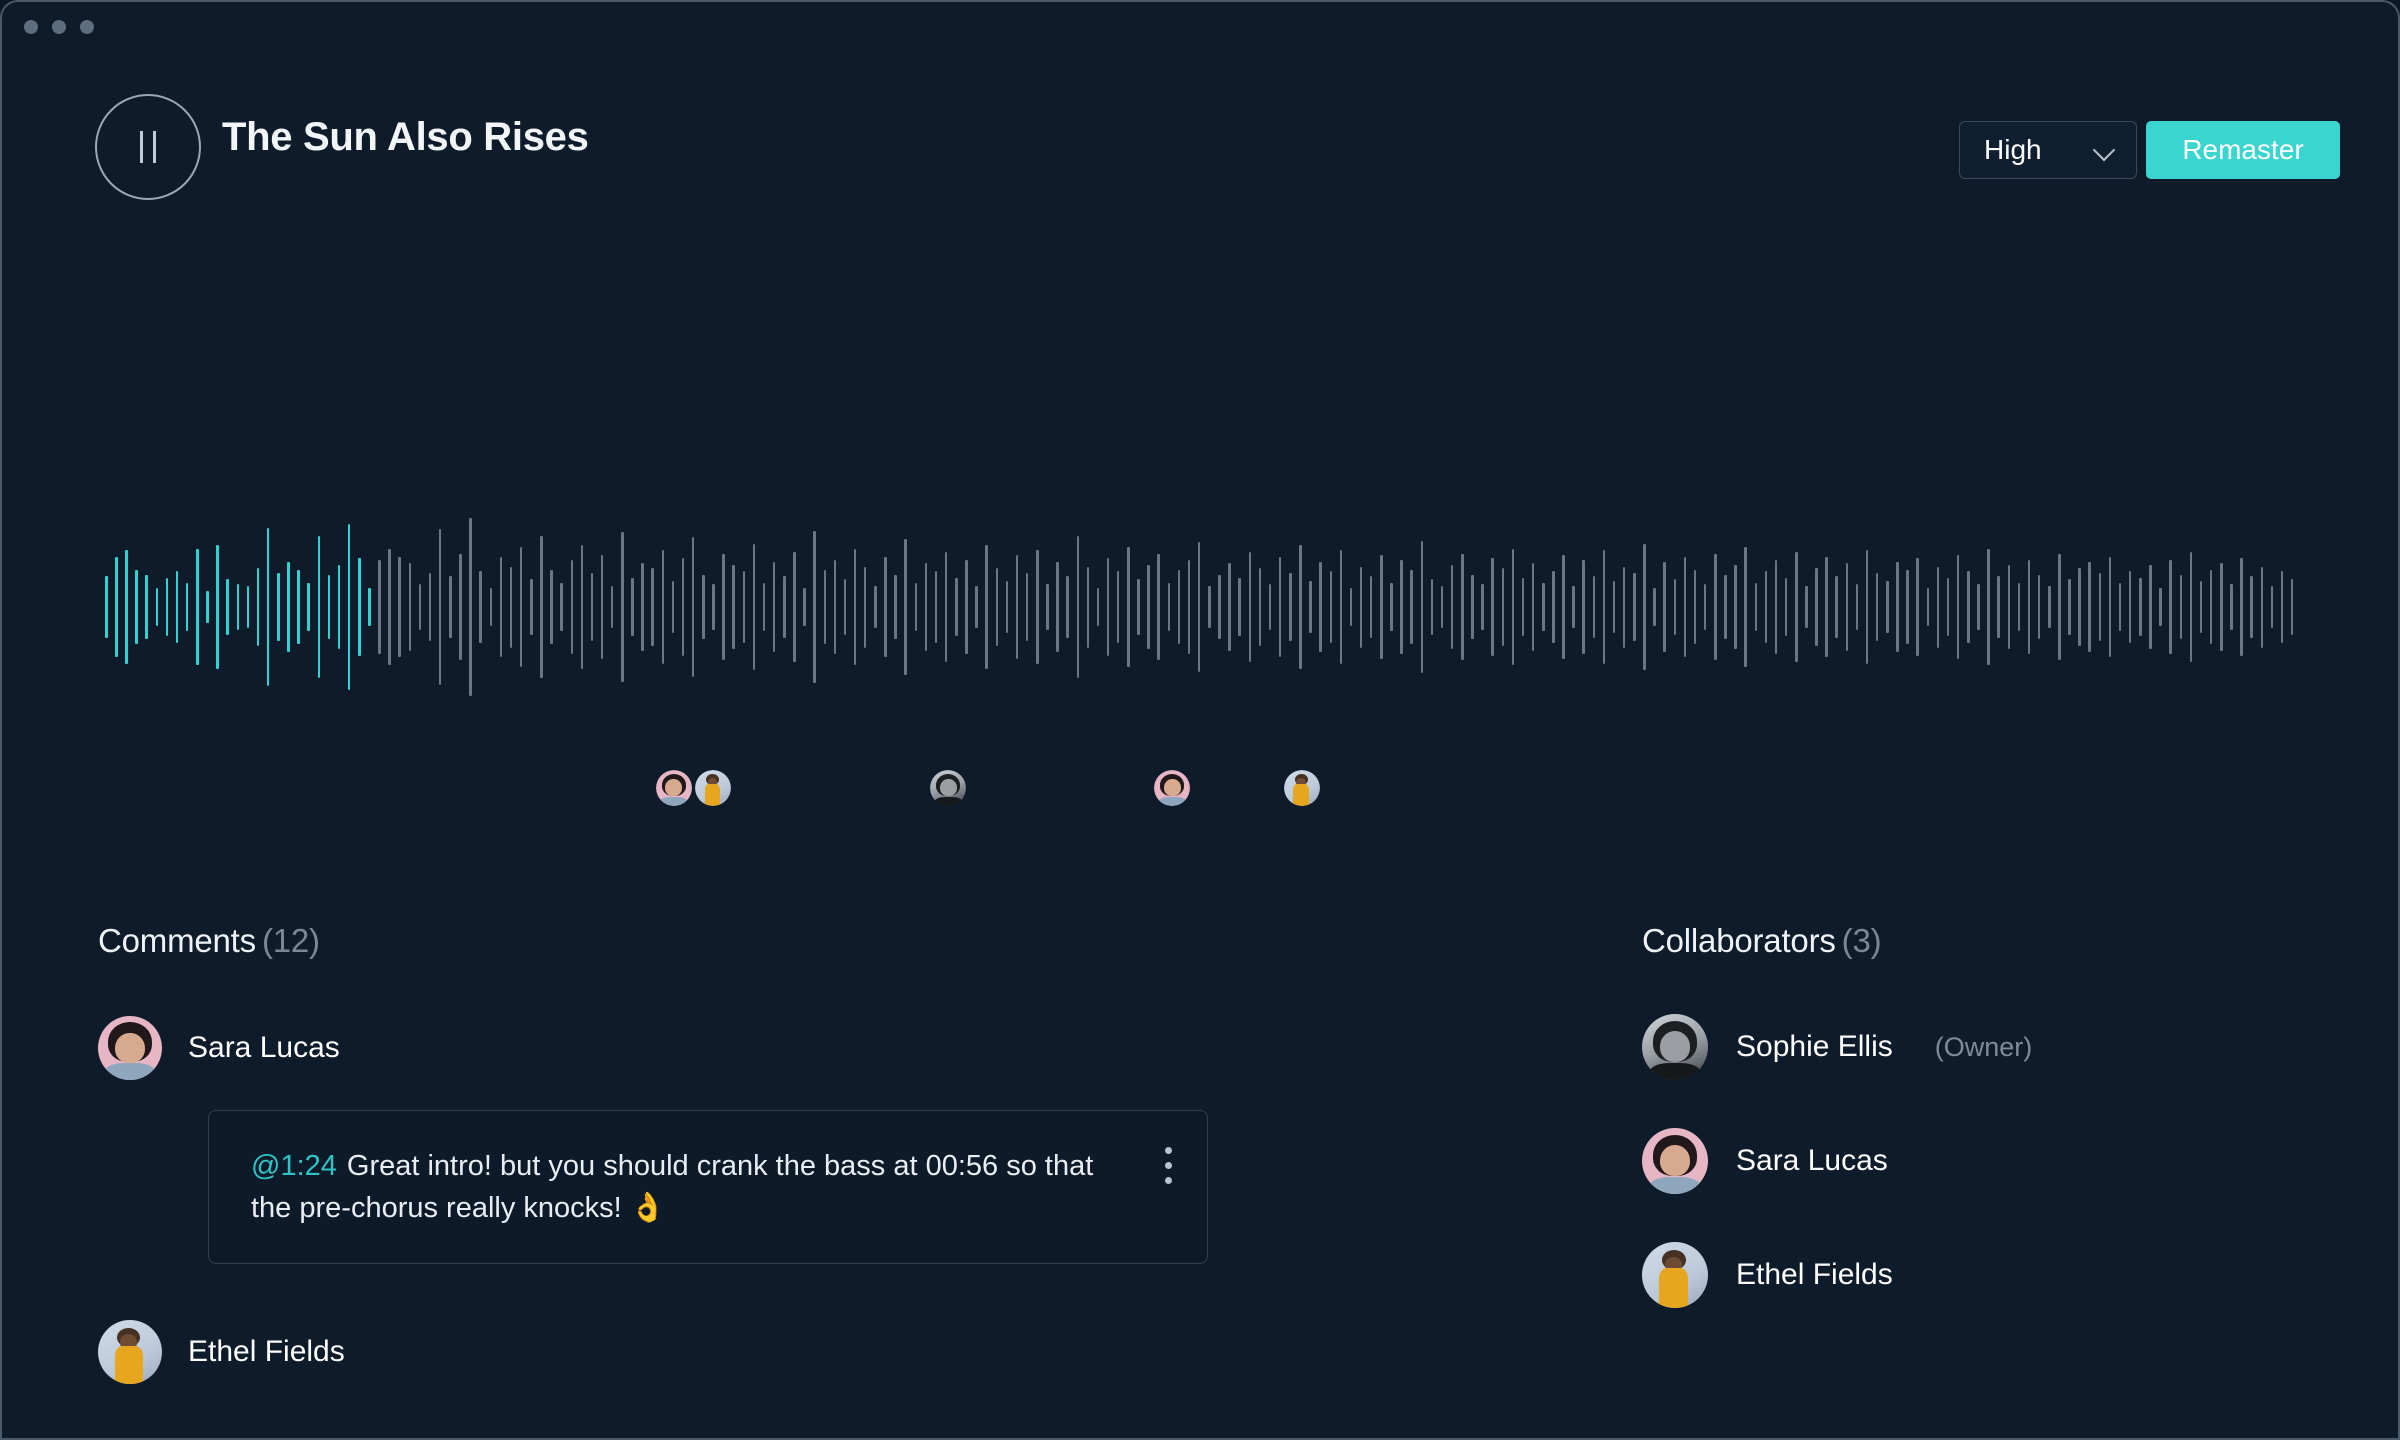 This screenshot has width=2400, height=1440. What do you see at coordinates (31, 27) in the screenshot?
I see `close-window-dot` at bounding box center [31, 27].